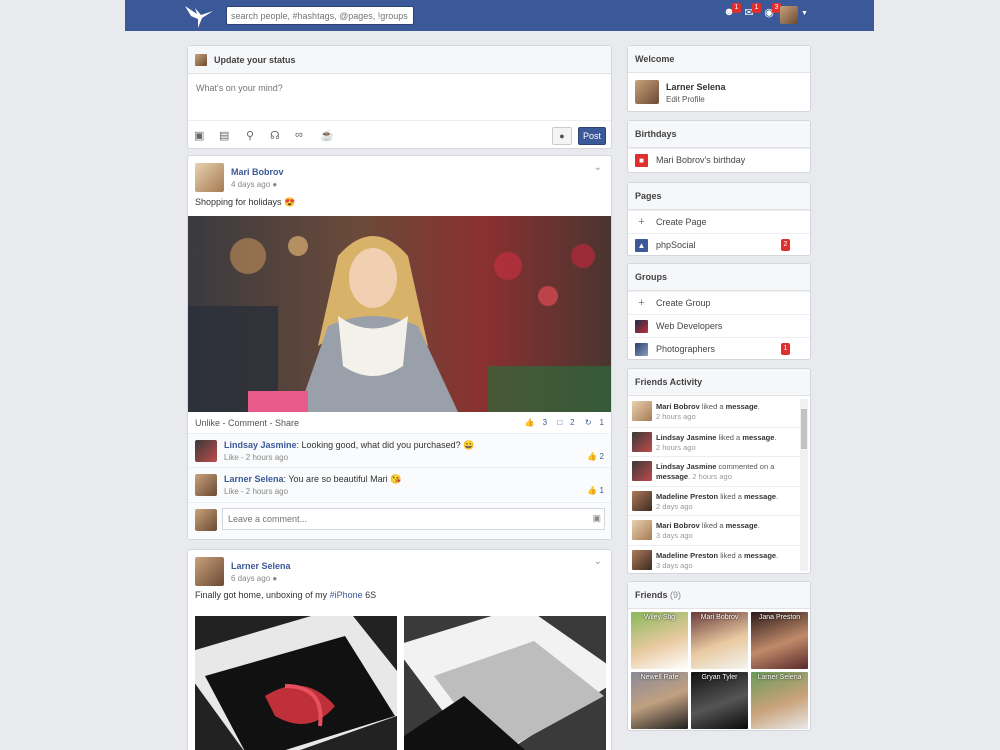 The height and width of the screenshot is (750, 1000). What do you see at coordinates (736, 8) in the screenshot?
I see `friend-request-count: 1` at bounding box center [736, 8].